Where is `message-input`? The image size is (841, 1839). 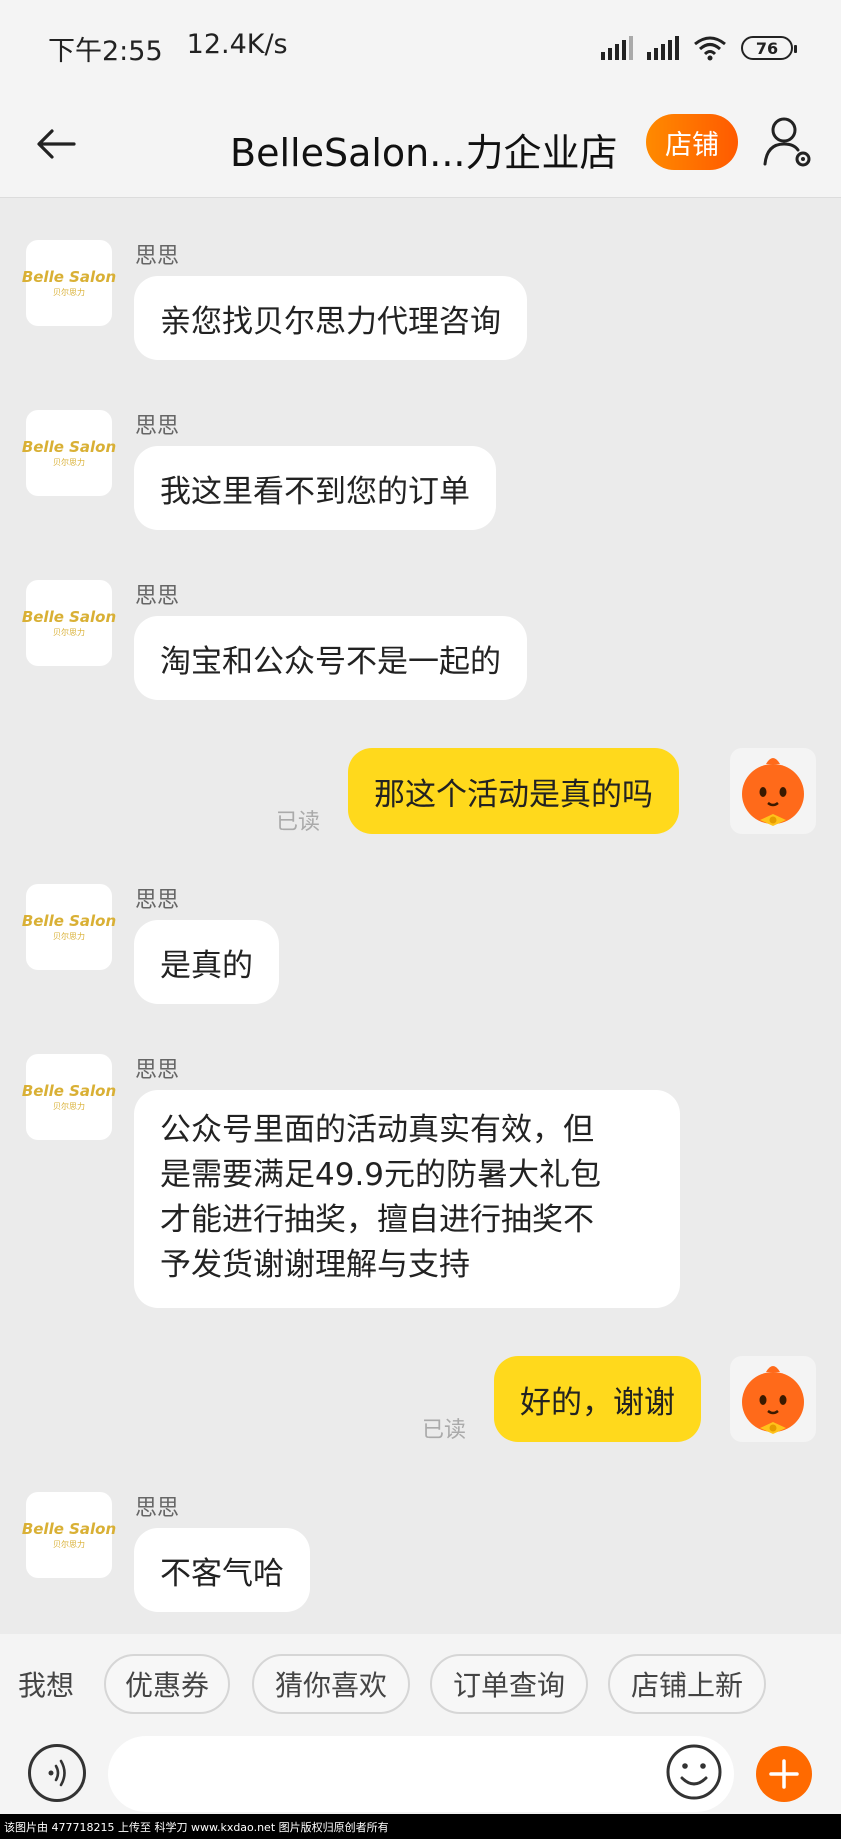 message-input is located at coordinates (421, 1774).